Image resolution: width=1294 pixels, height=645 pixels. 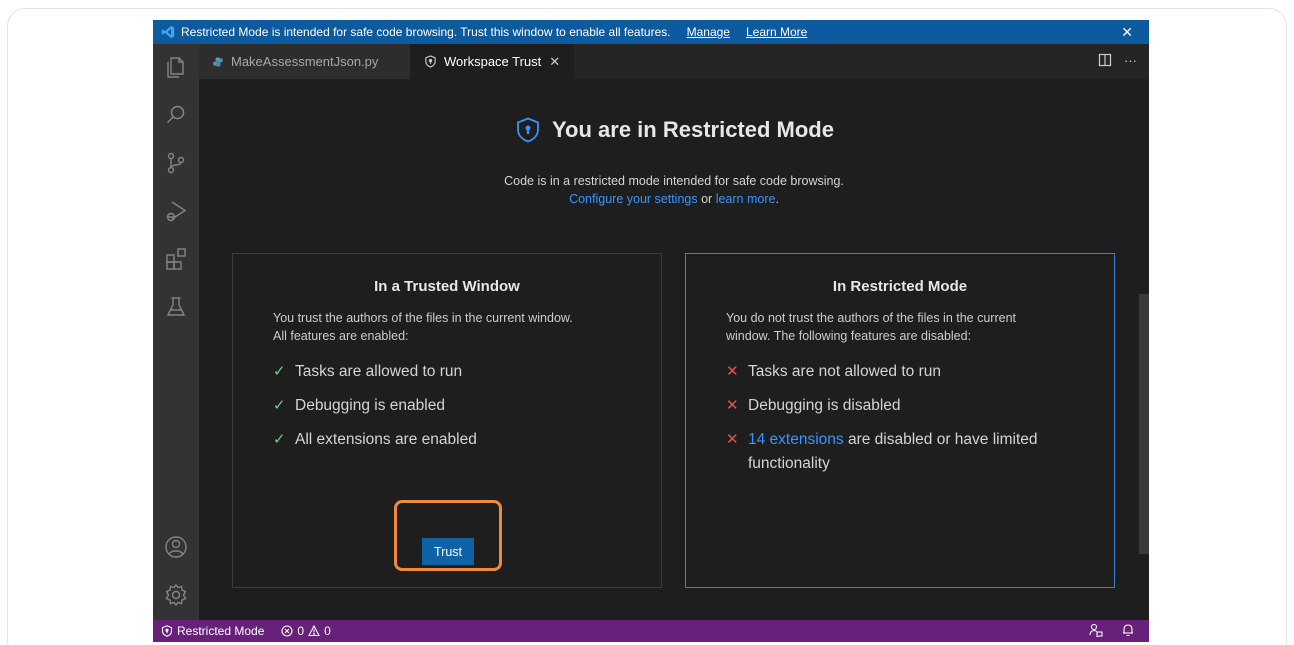 What do you see at coordinates (176, 211) in the screenshot?
I see `run-debug-icon` at bounding box center [176, 211].